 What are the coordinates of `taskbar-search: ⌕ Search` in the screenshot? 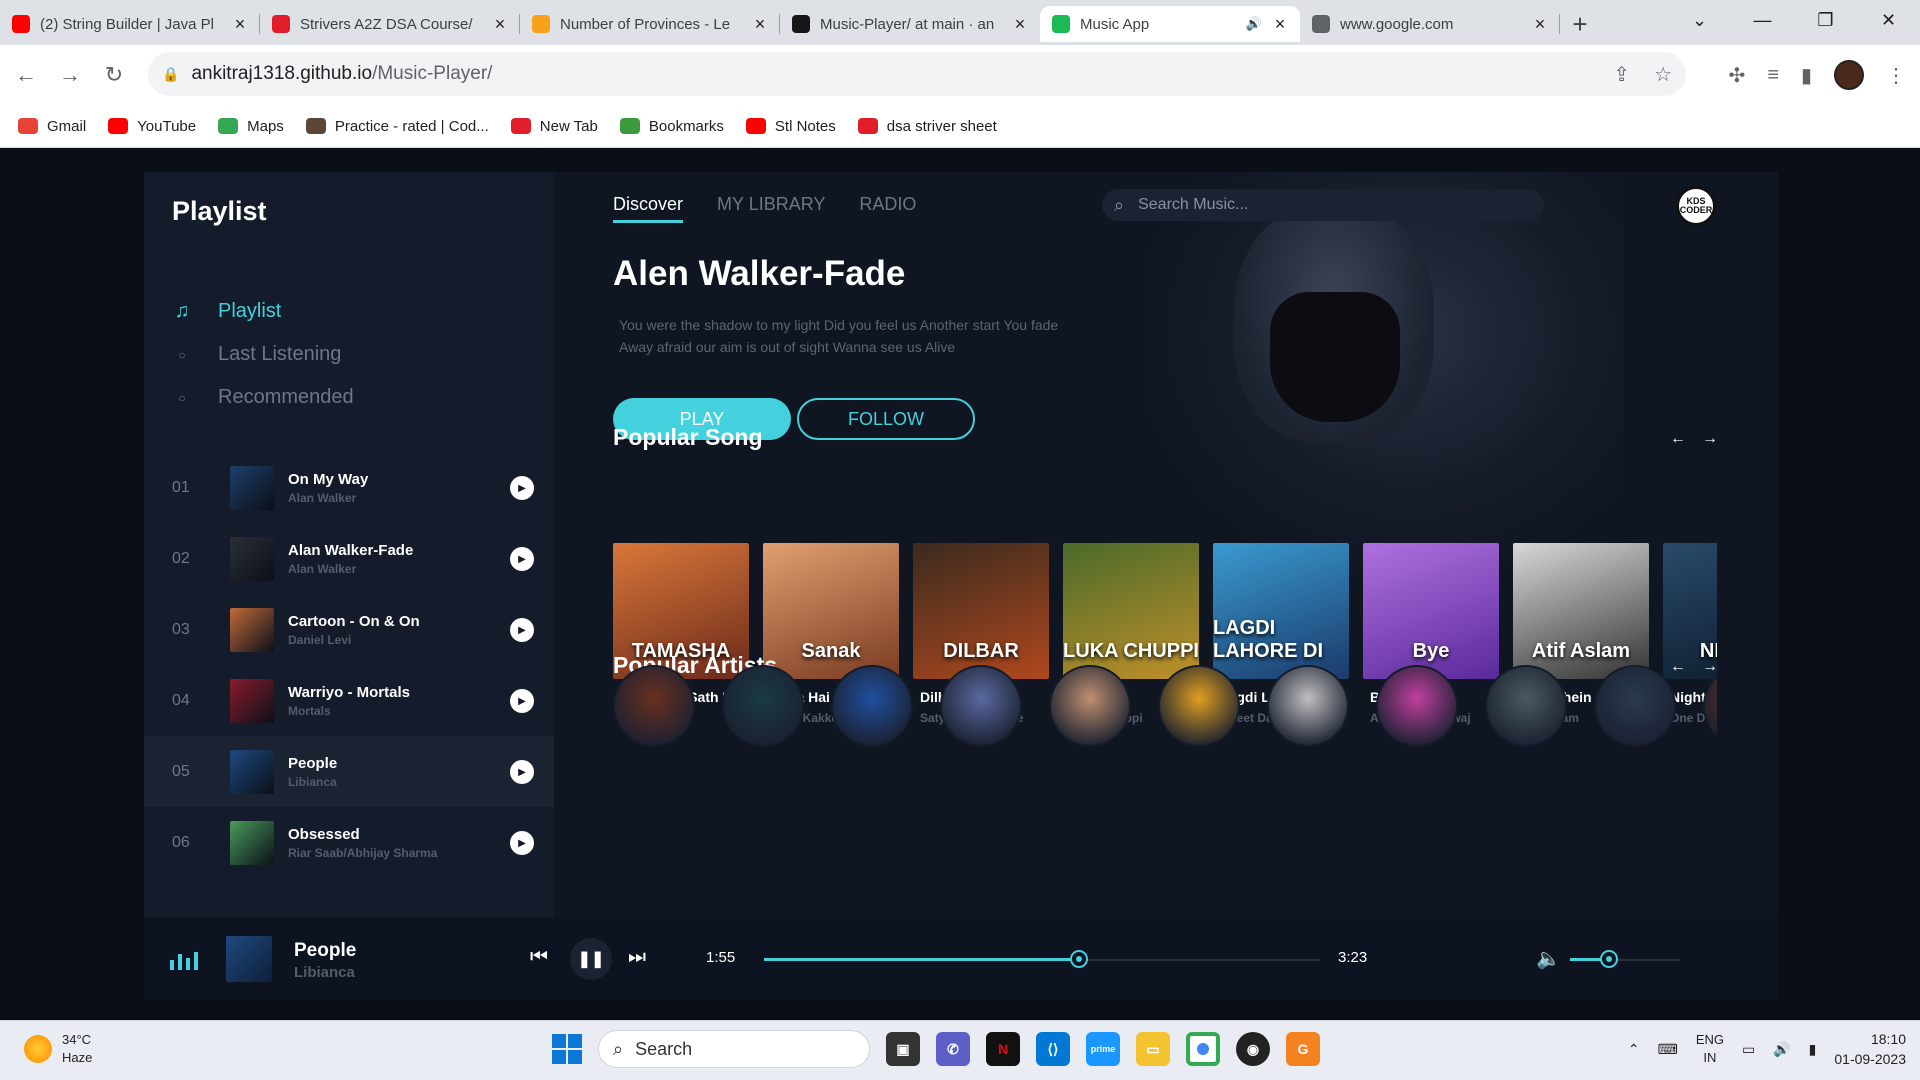 It's located at (734, 1049).